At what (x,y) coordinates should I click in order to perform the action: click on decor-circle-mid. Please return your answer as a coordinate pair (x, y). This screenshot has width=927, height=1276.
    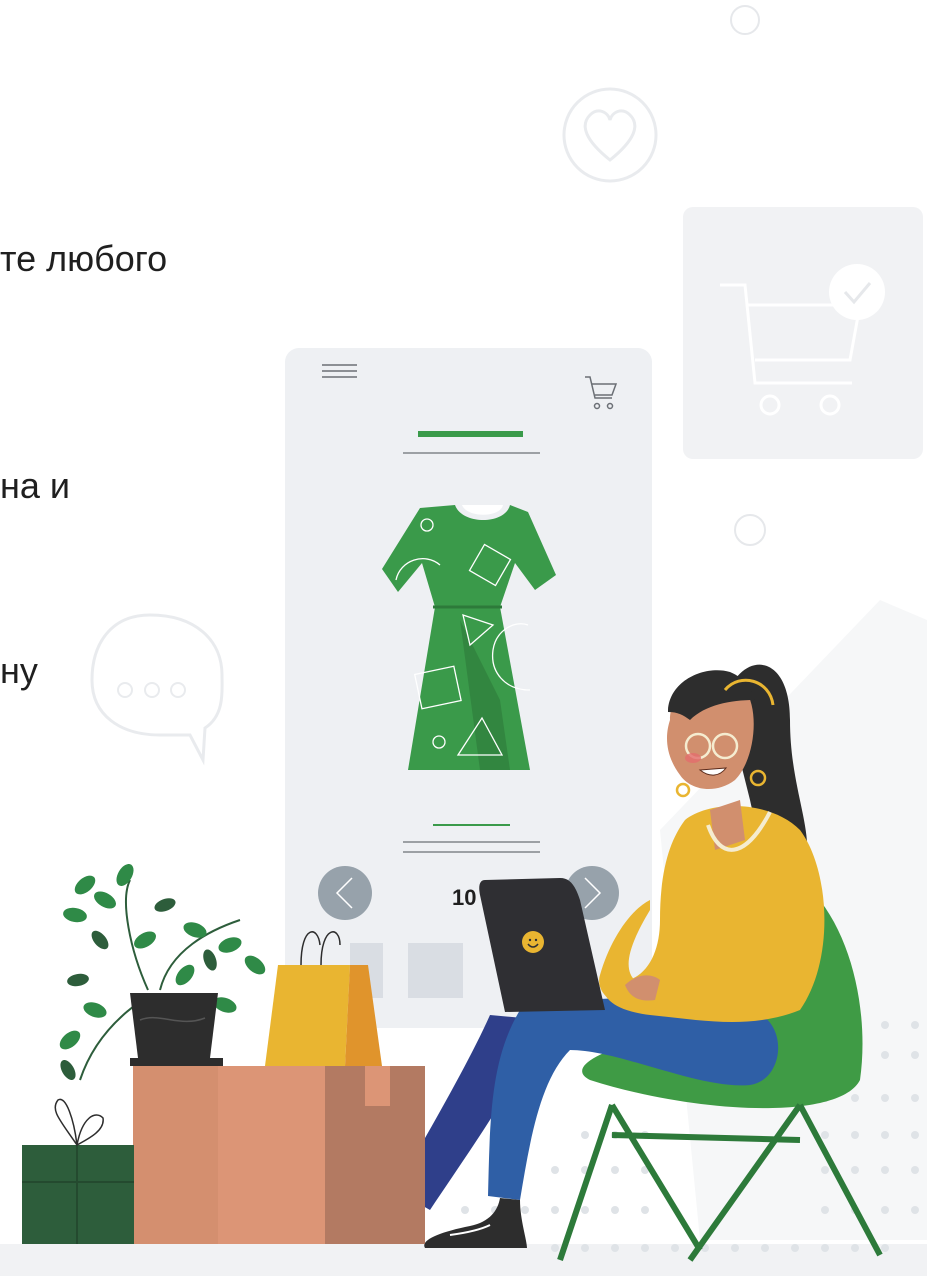
    Looking at the image, I should click on (750, 530).